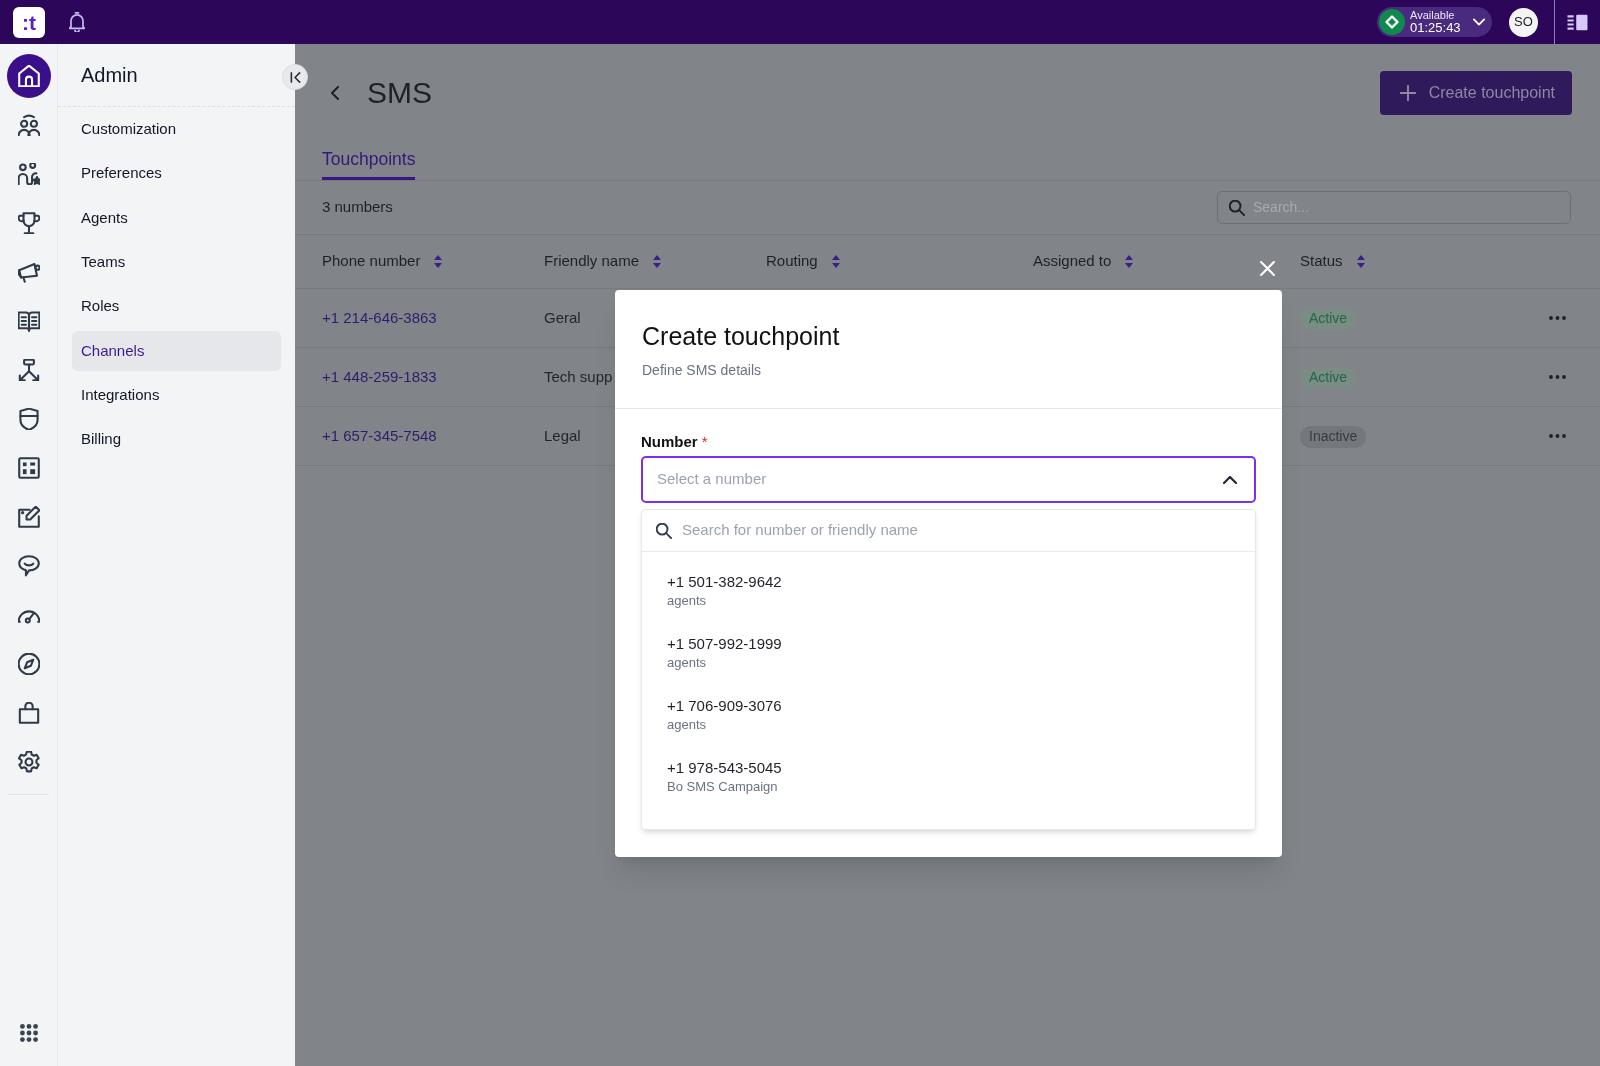 Image resolution: width=1600 pixels, height=1066 pixels. Describe the element at coordinates (77, 22) in the screenshot. I see `notification-bell-icon` at that location.